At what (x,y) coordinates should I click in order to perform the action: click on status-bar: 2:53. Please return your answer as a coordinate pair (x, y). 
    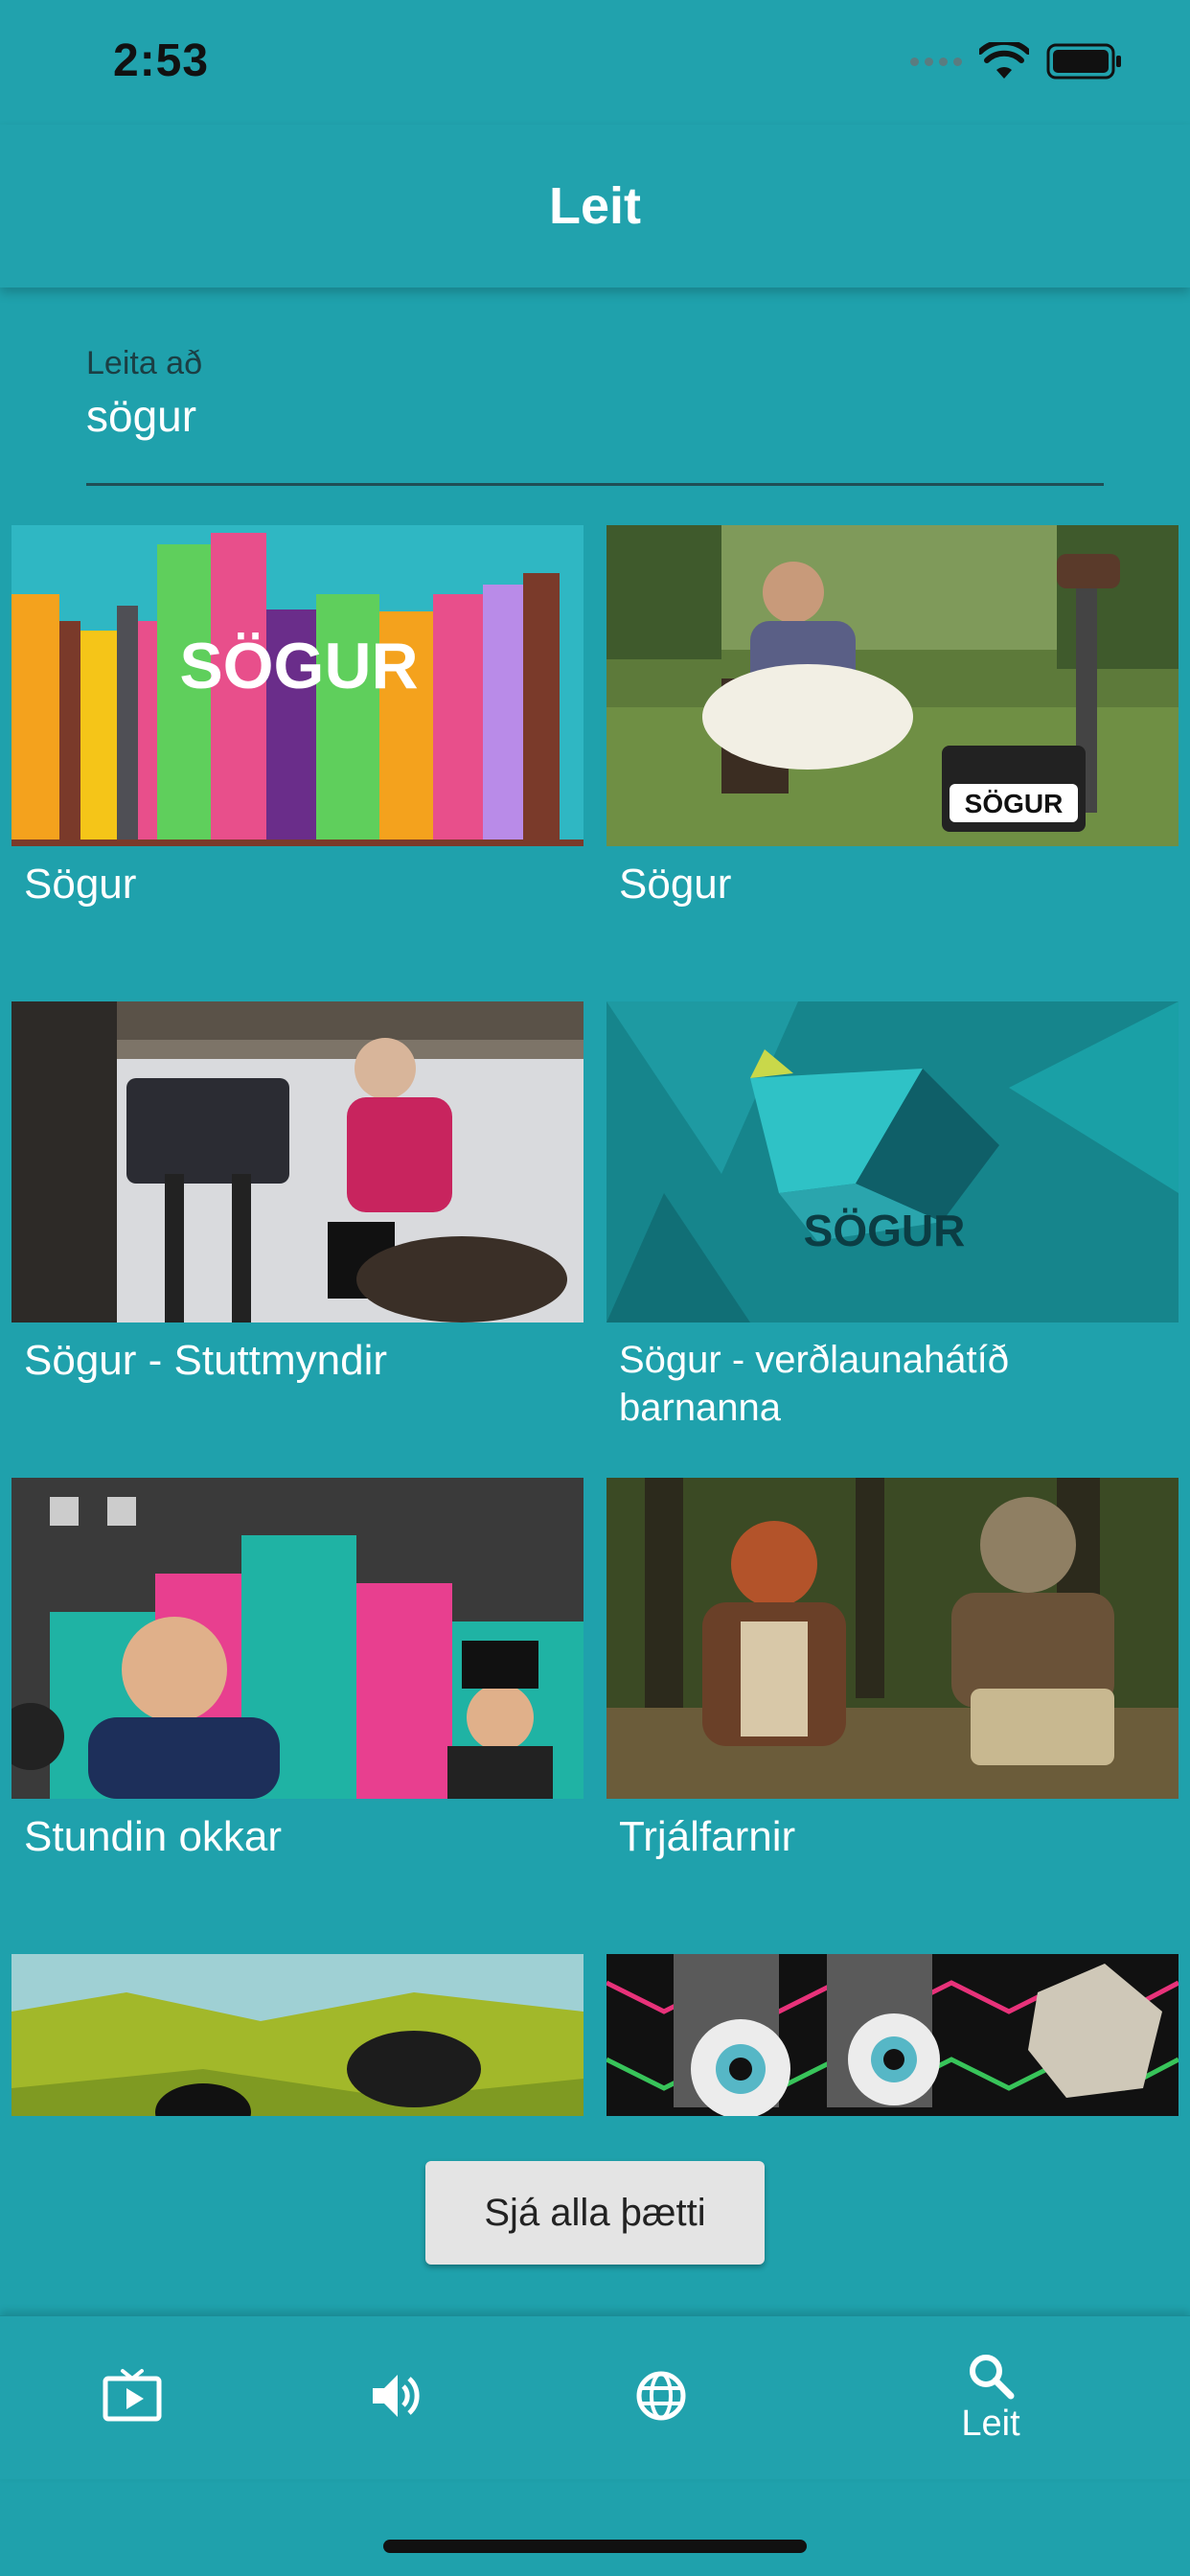
    Looking at the image, I should click on (595, 63).